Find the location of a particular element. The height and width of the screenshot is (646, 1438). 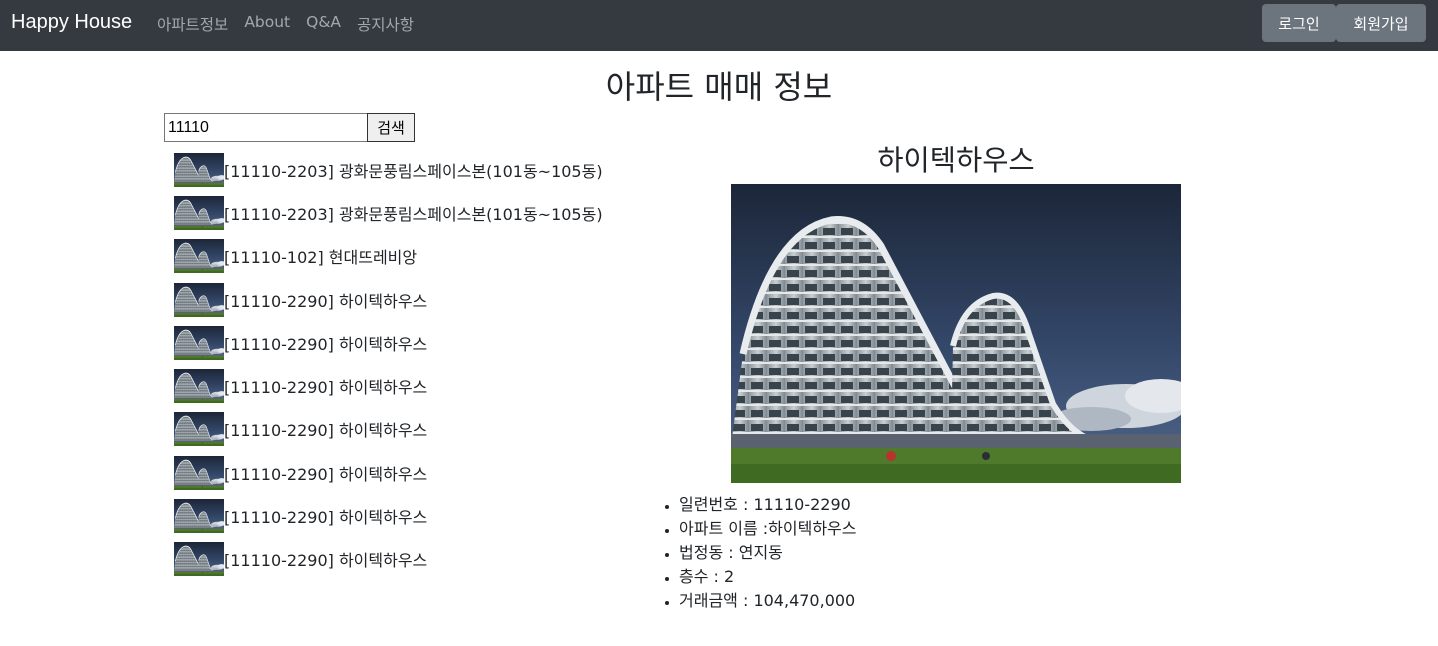

detail-title: 하이텍하우스 is located at coordinates (956, 160).